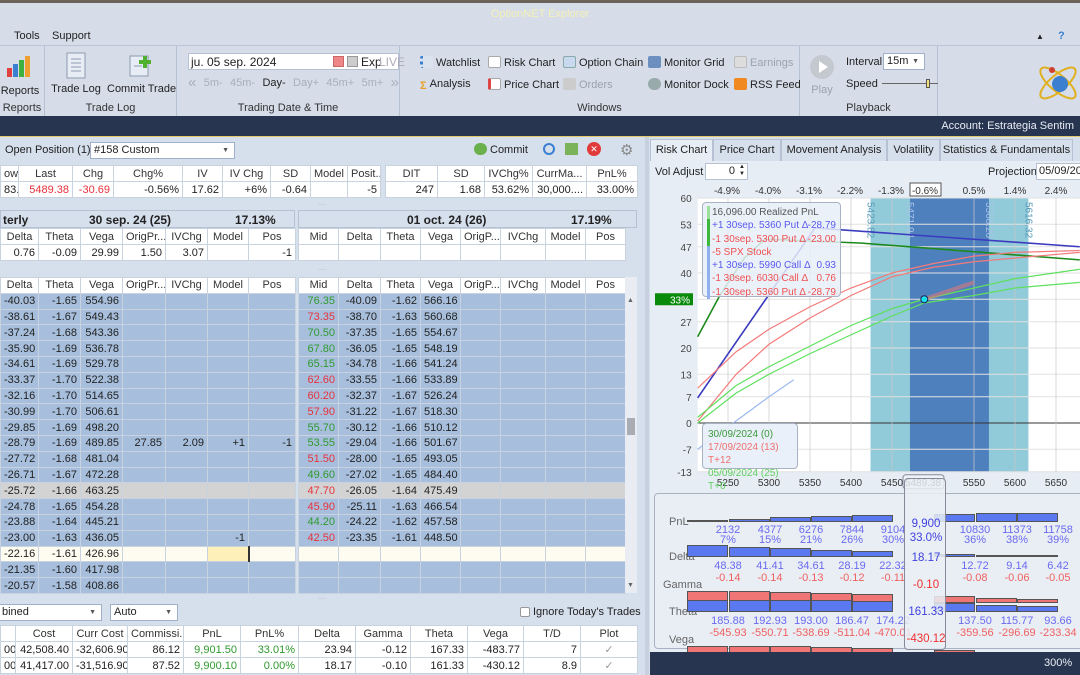 Image resolution: width=1080 pixels, height=675 pixels. I want to click on back-45m-button: 45m-, so click(242, 83).